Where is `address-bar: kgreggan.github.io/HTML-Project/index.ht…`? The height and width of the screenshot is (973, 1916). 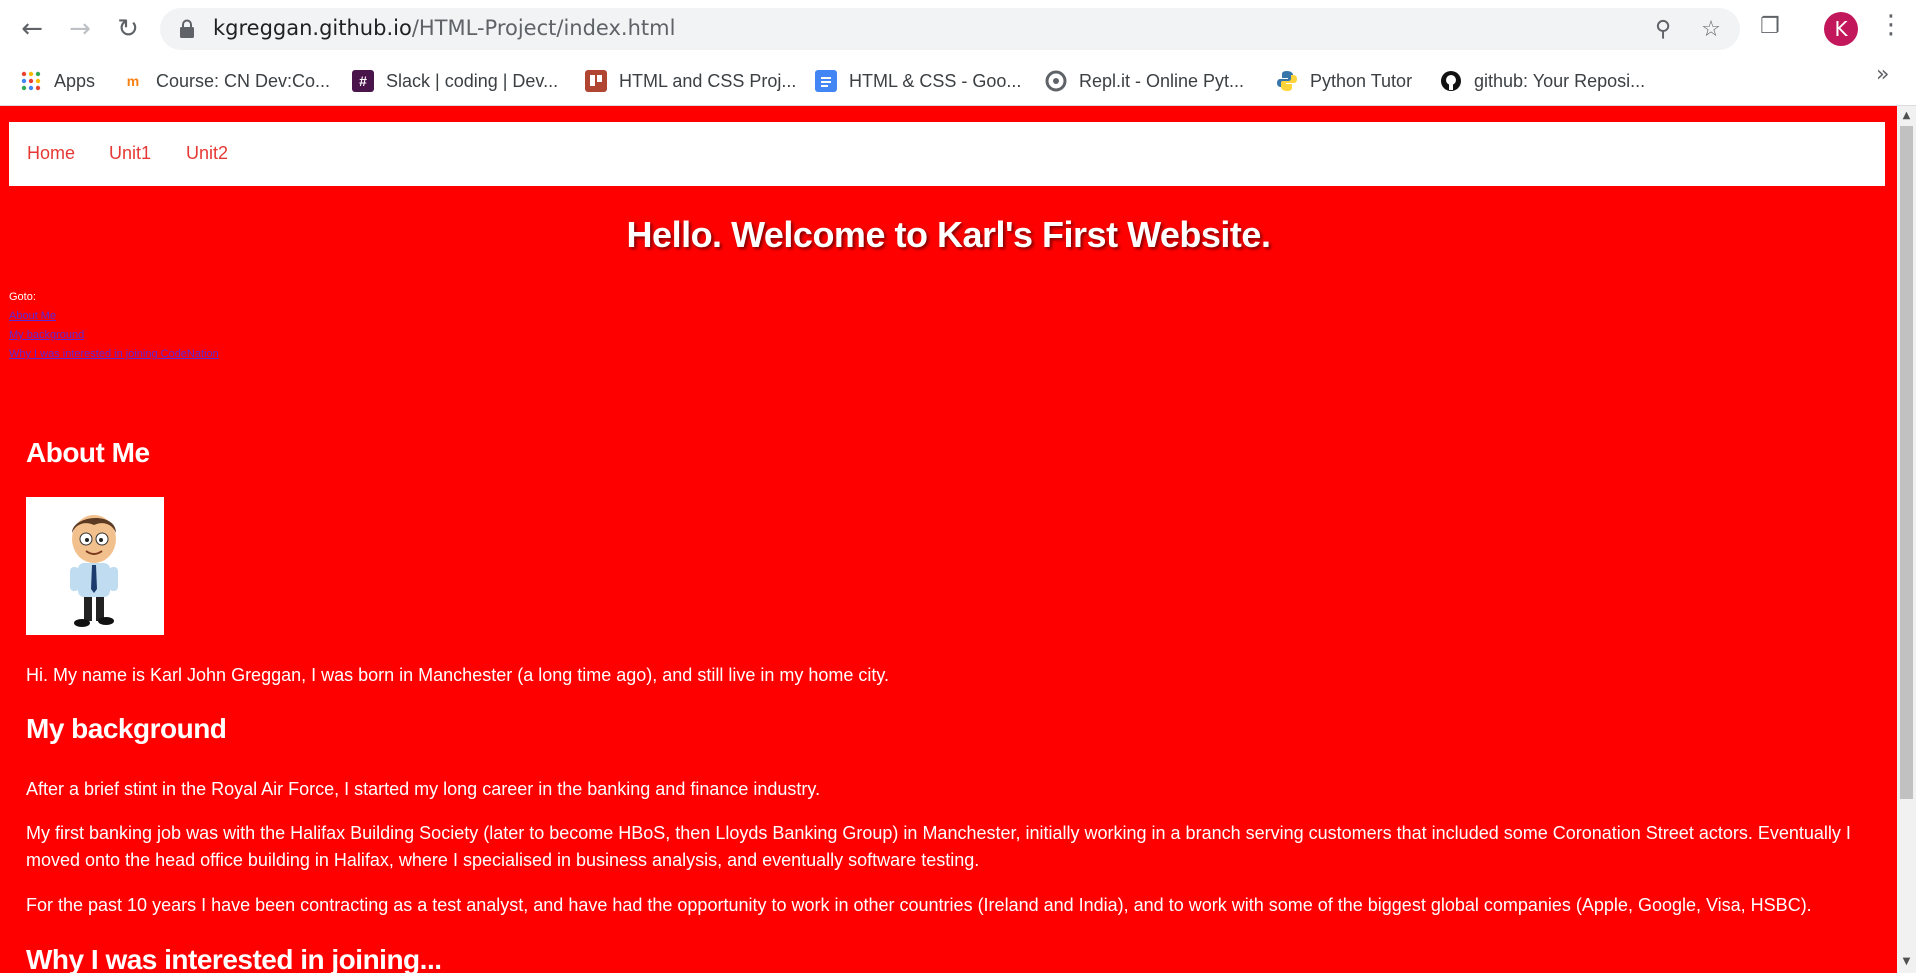 address-bar: kgreggan.github.io/HTML-Project/index.ht… is located at coordinates (950, 29).